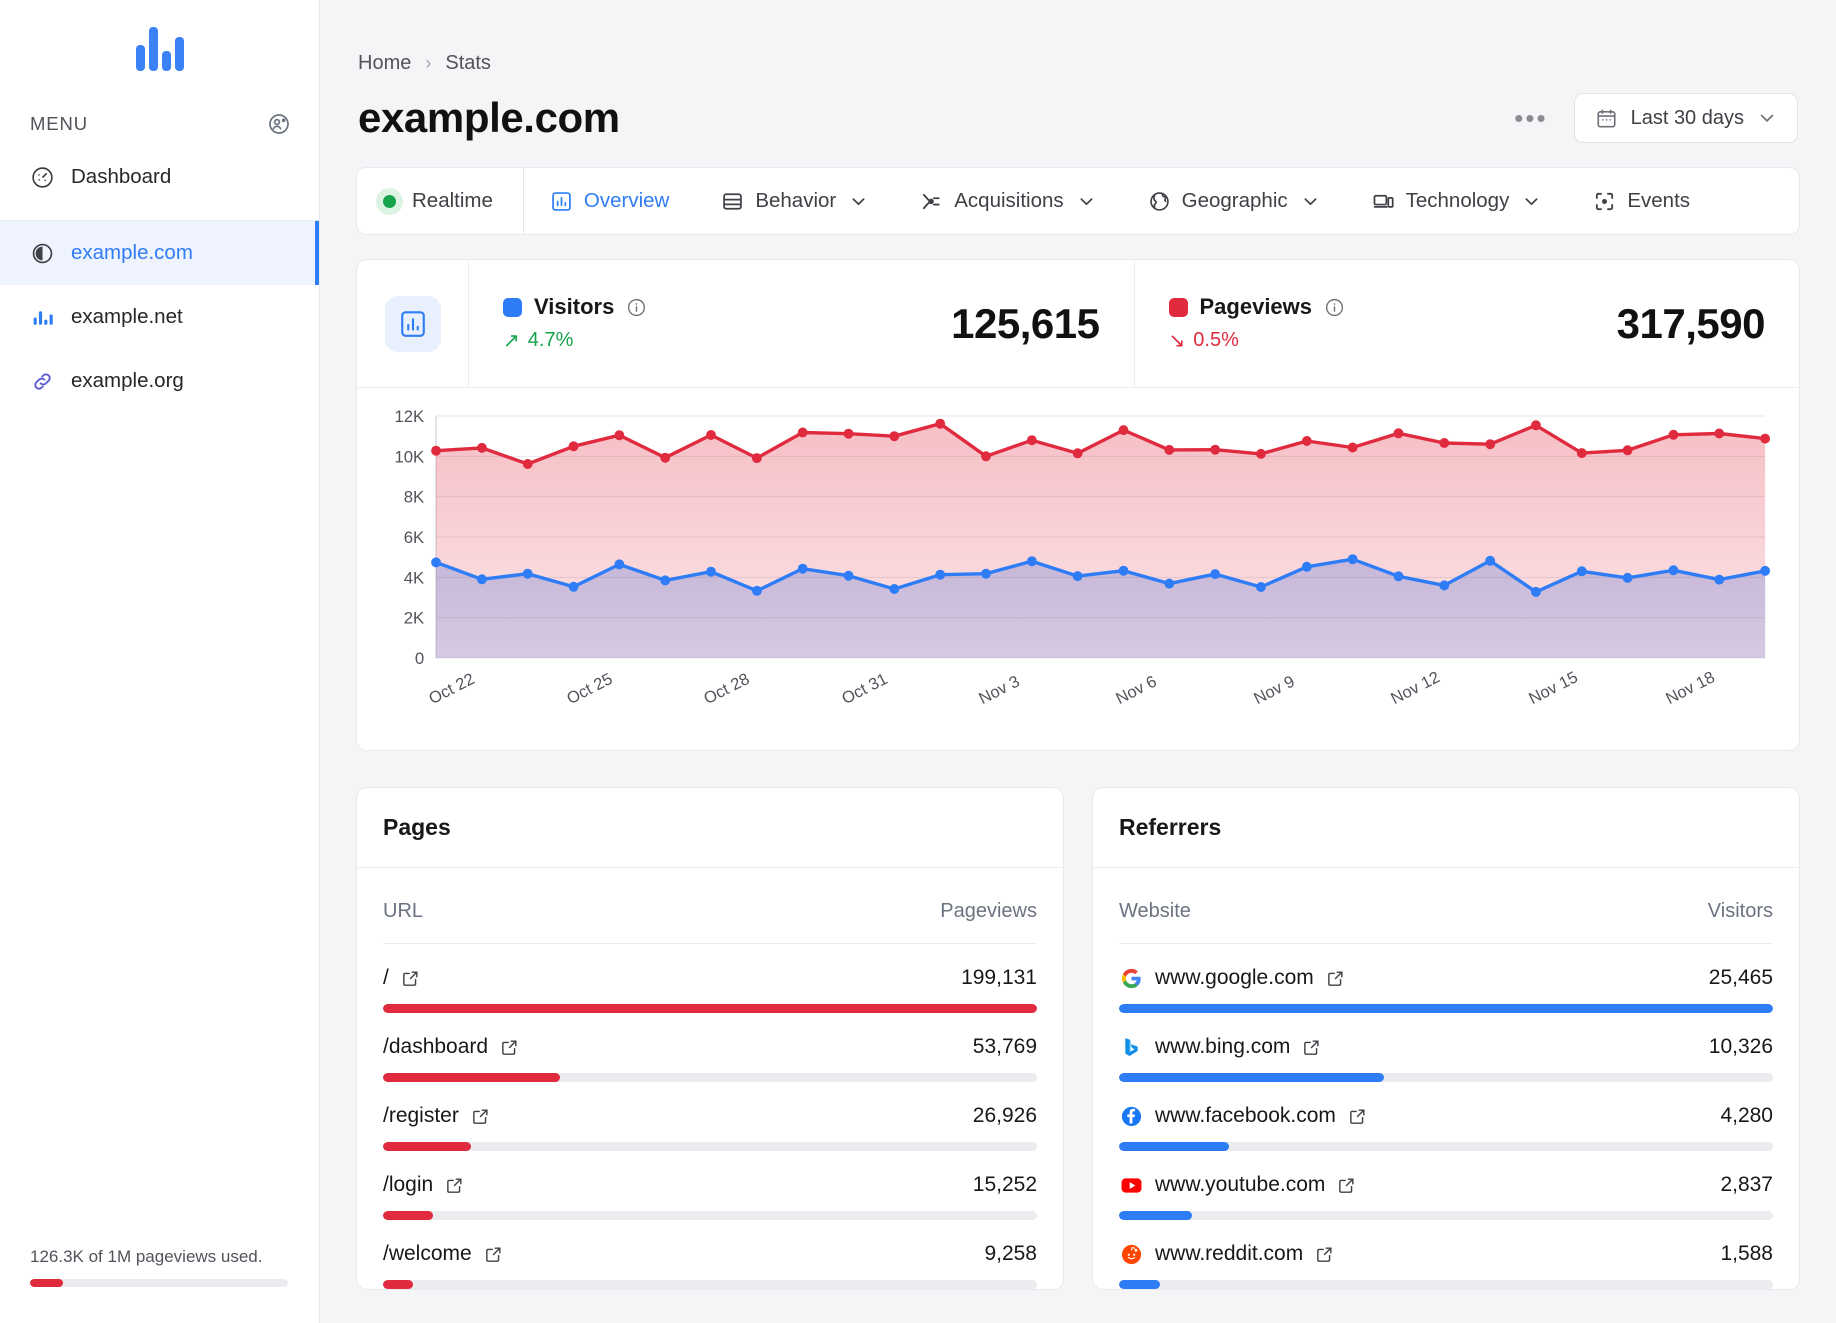 This screenshot has width=1836, height=1323. Describe the element at coordinates (419, 658) in the screenshot. I see `svg-text: 0` at that location.